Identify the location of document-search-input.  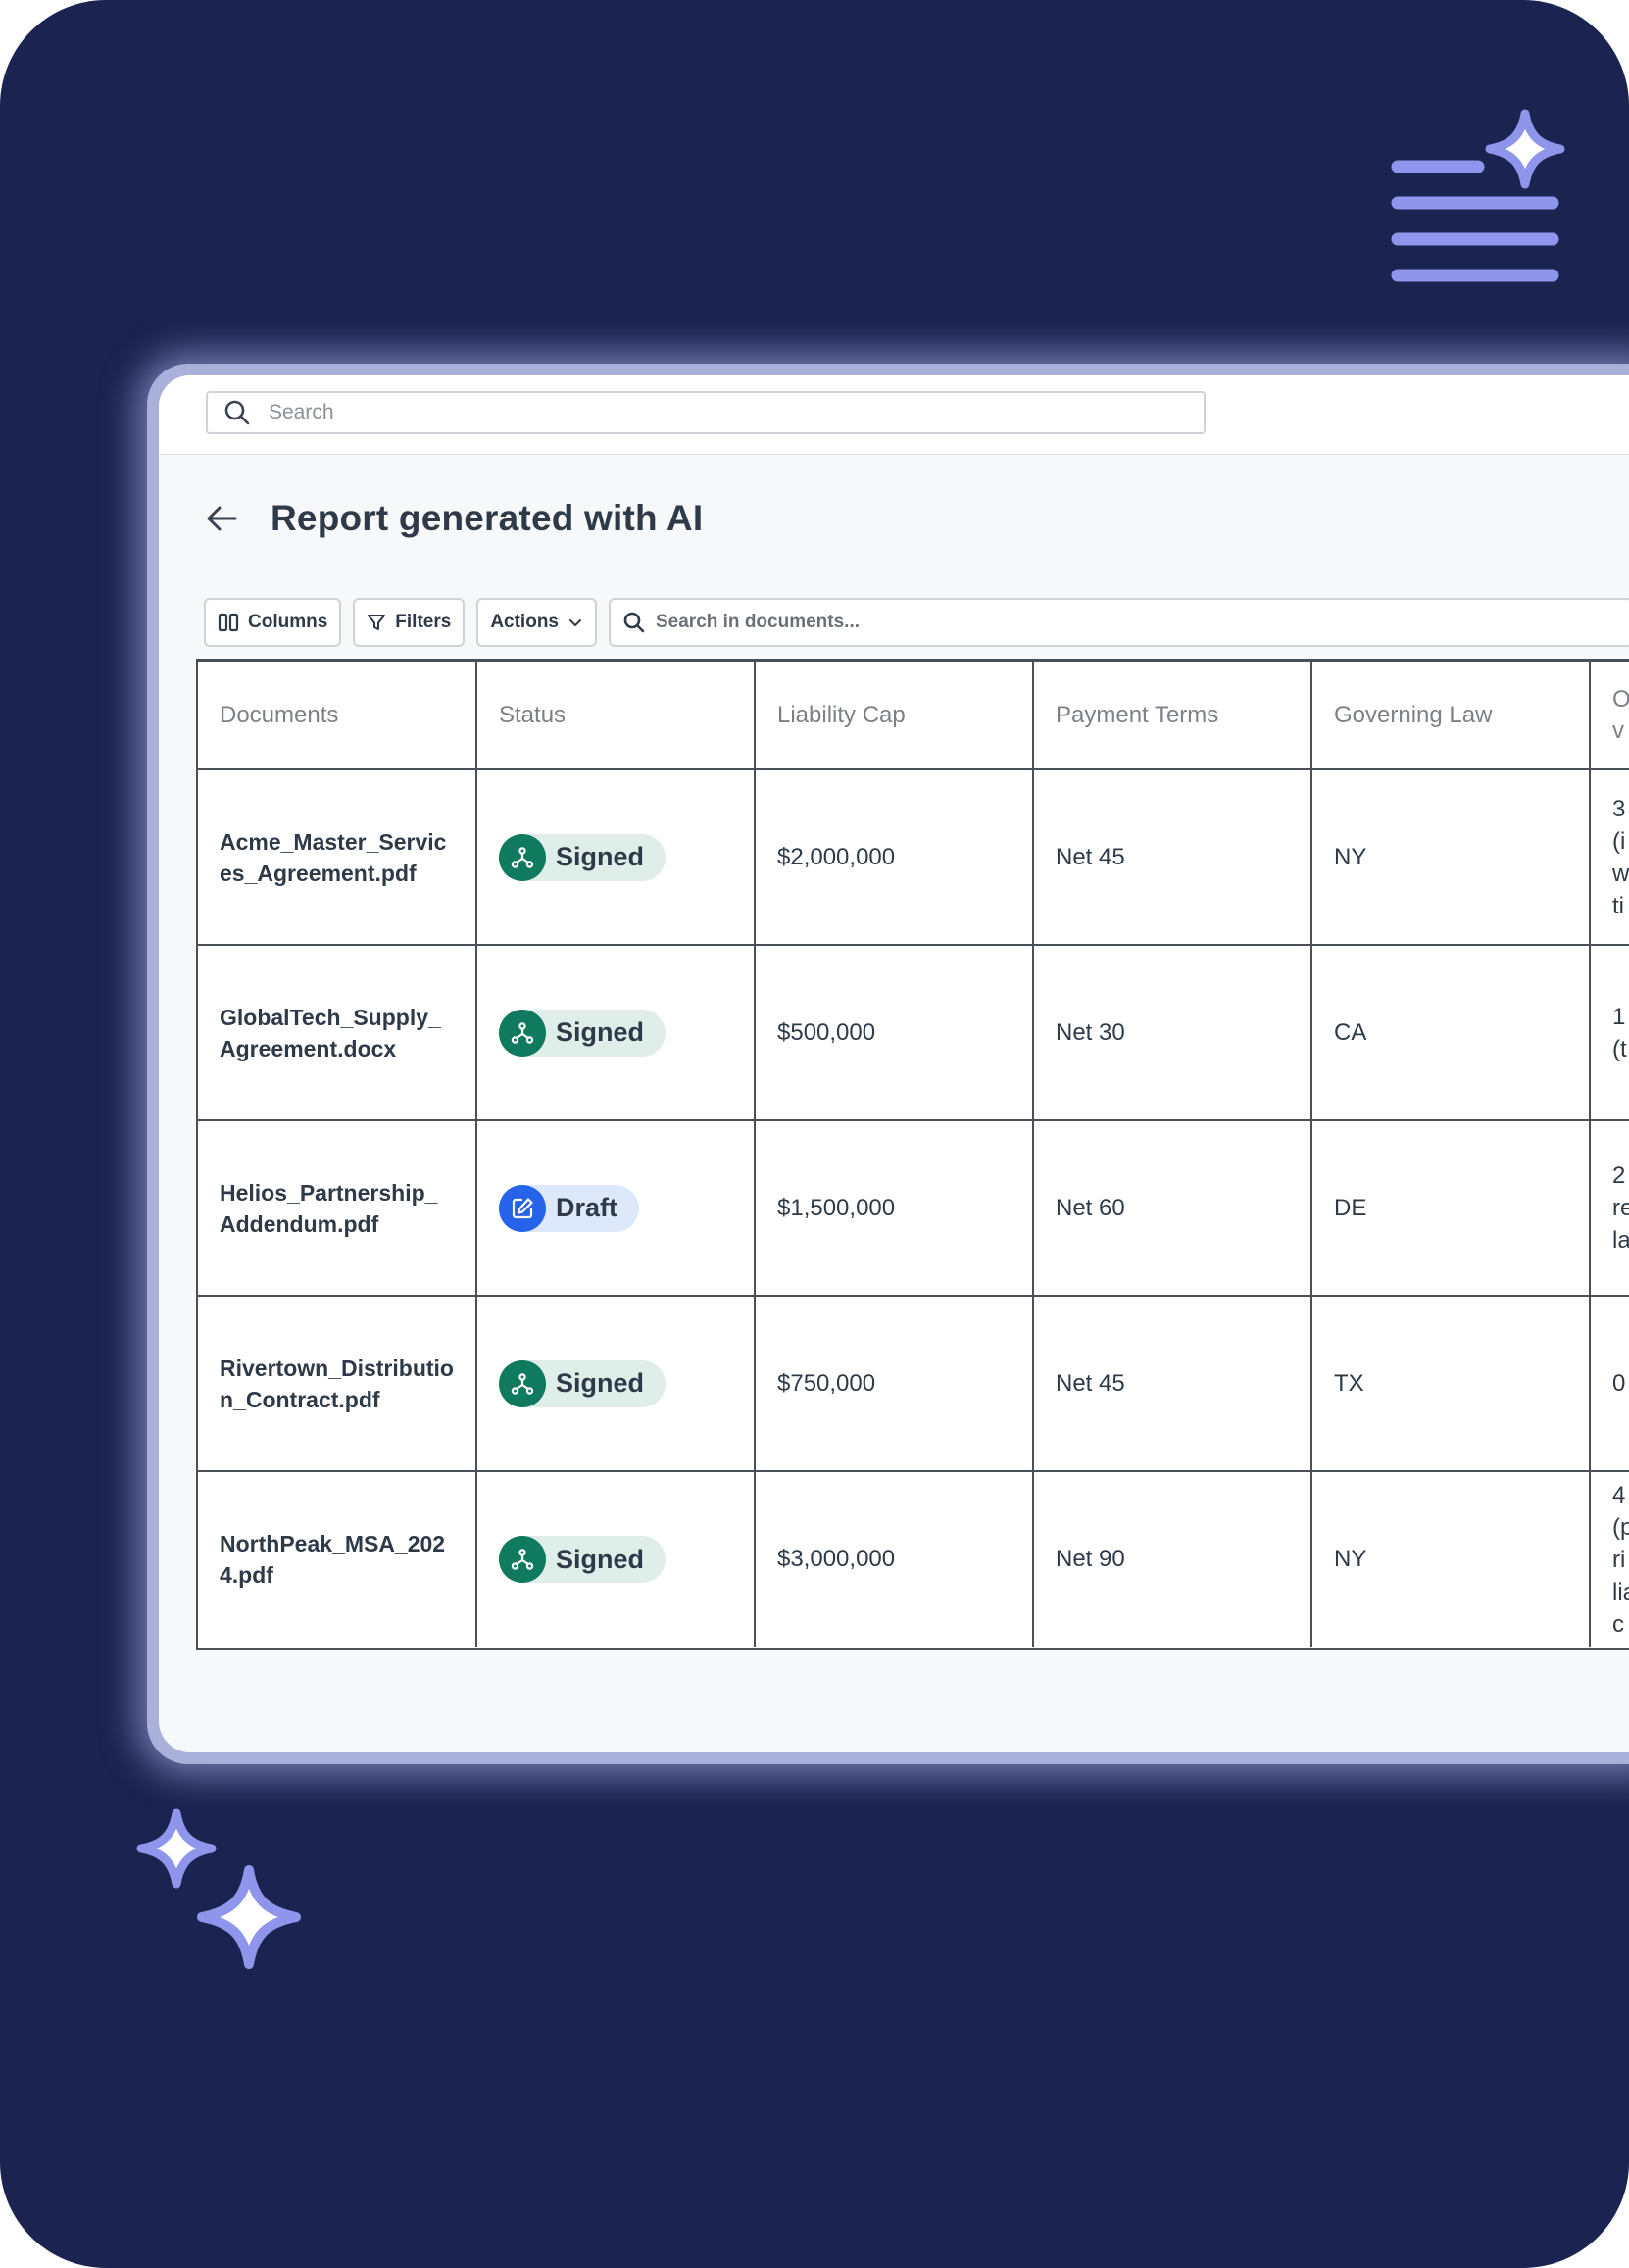
(1142, 622).